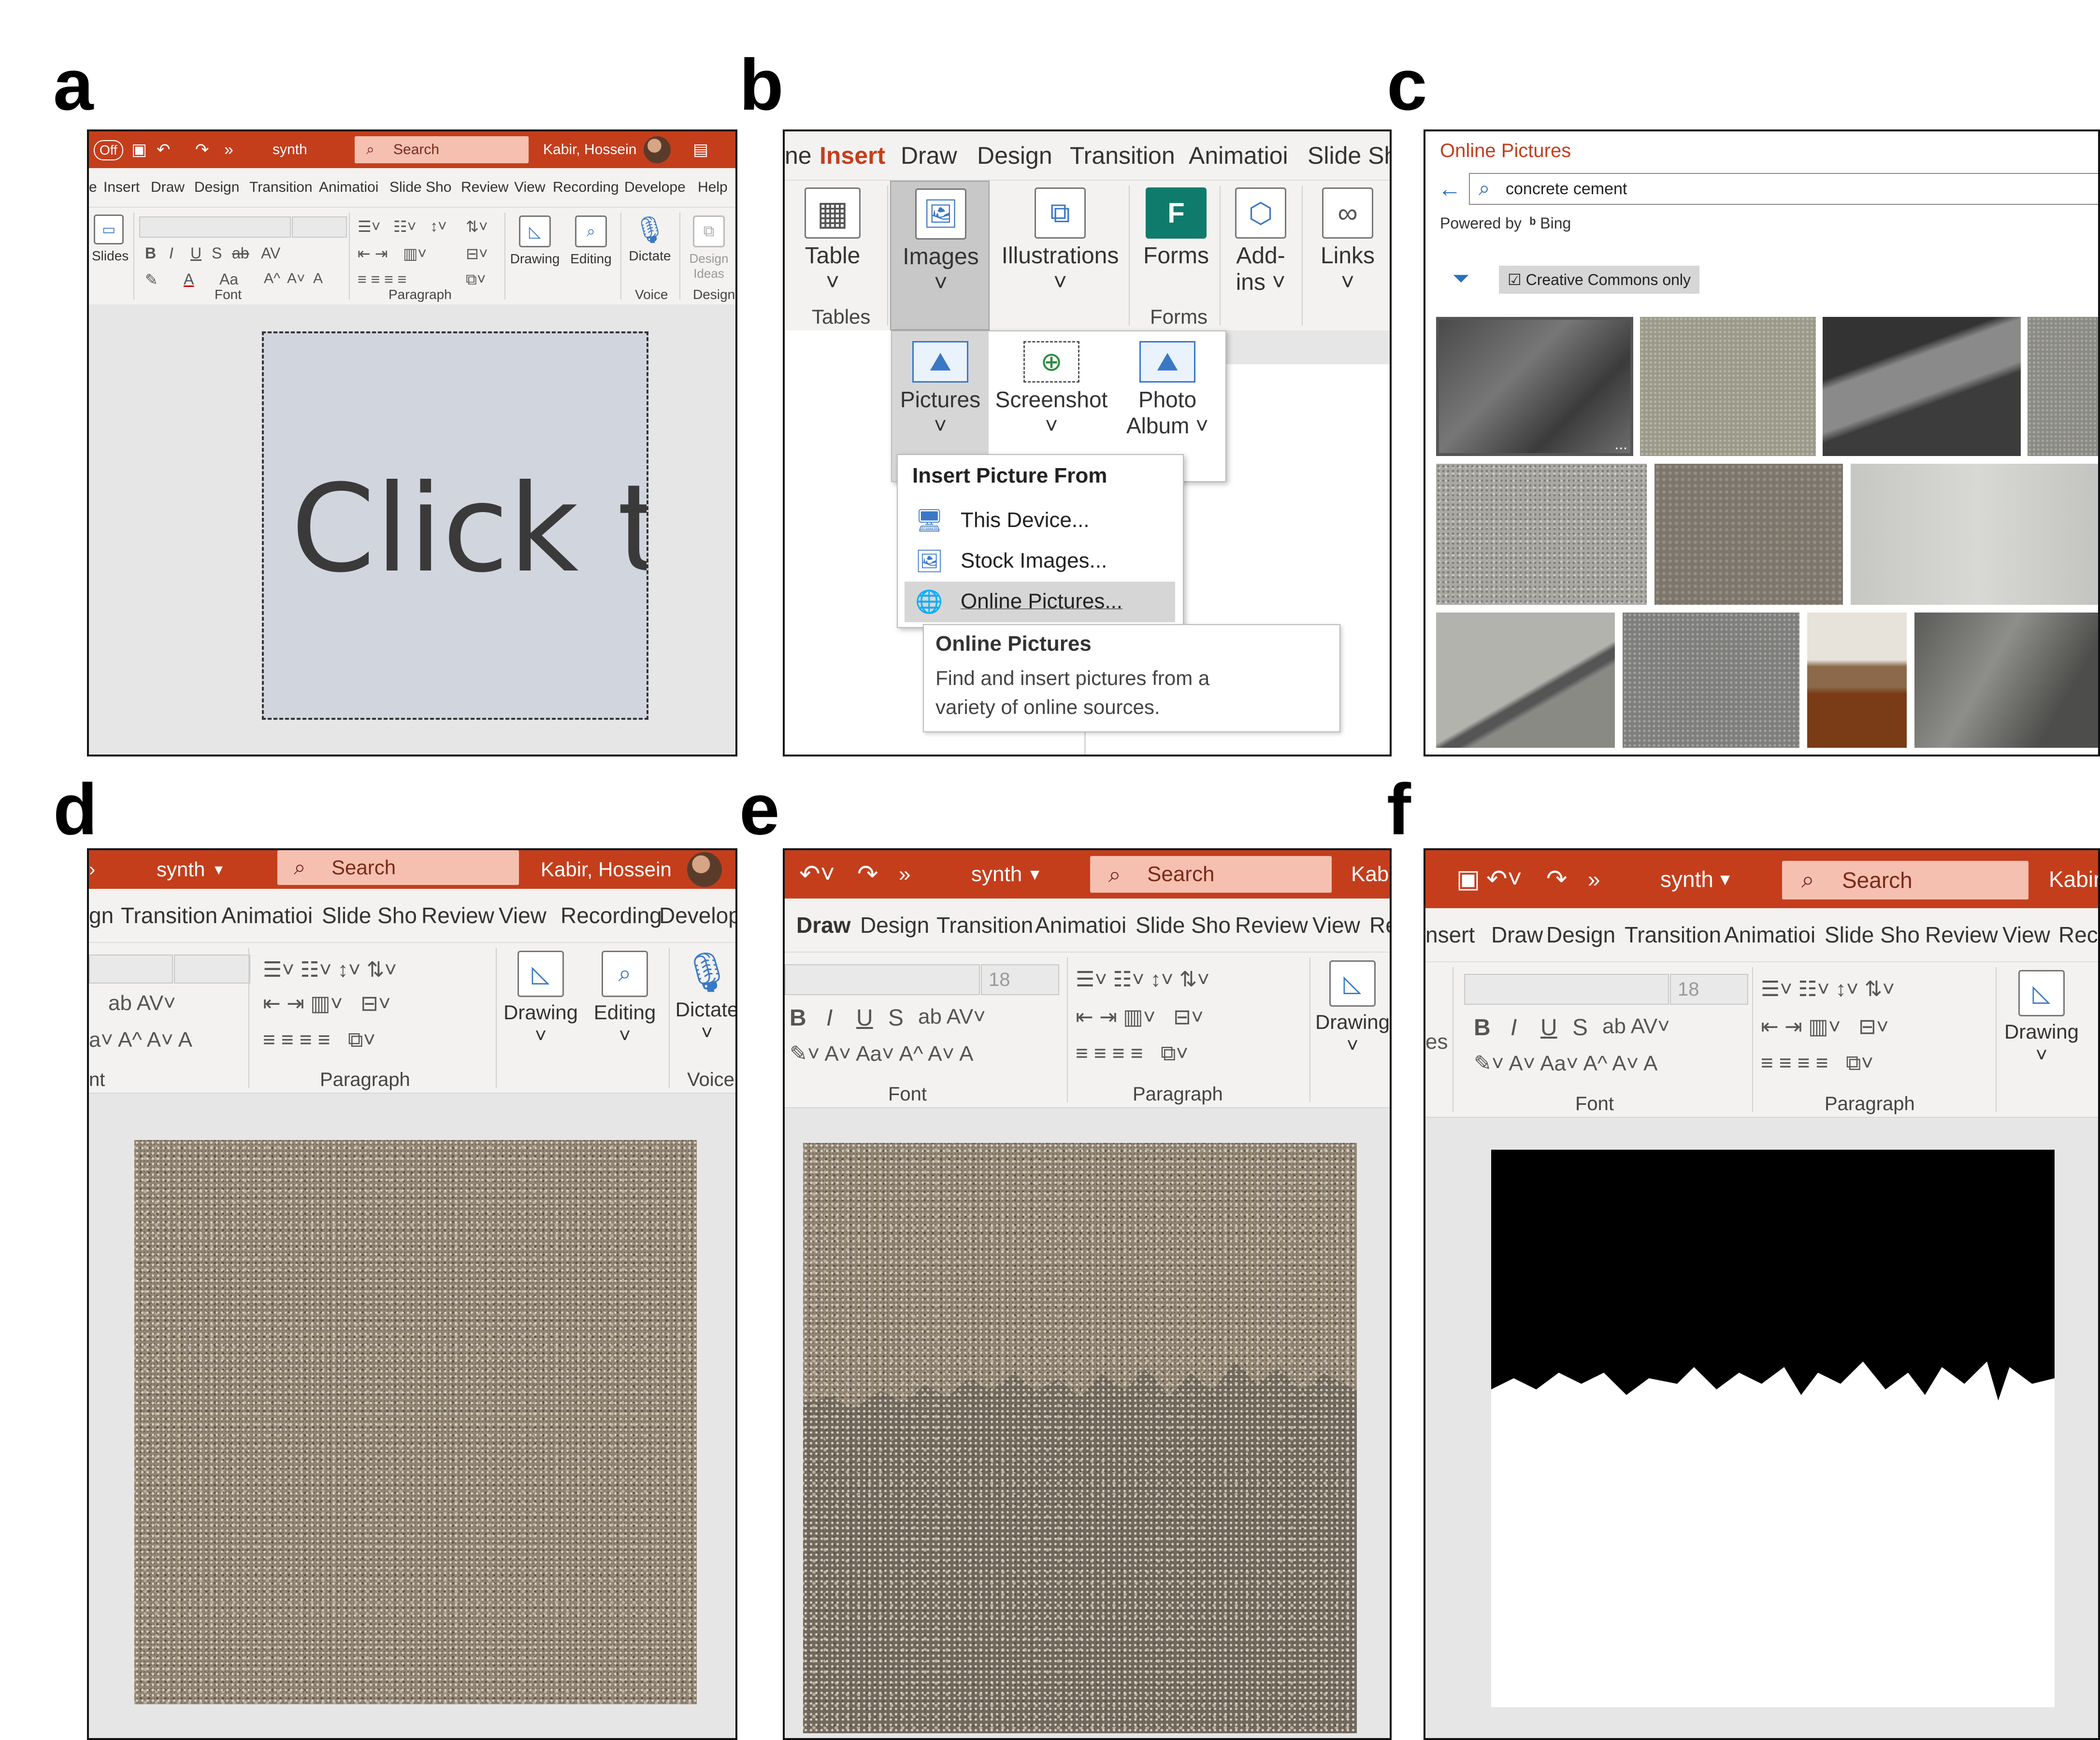 This screenshot has height=1740, width=2100. What do you see at coordinates (477, 253) in the screenshot?
I see `align-text-icon: ⊟˅` at bounding box center [477, 253].